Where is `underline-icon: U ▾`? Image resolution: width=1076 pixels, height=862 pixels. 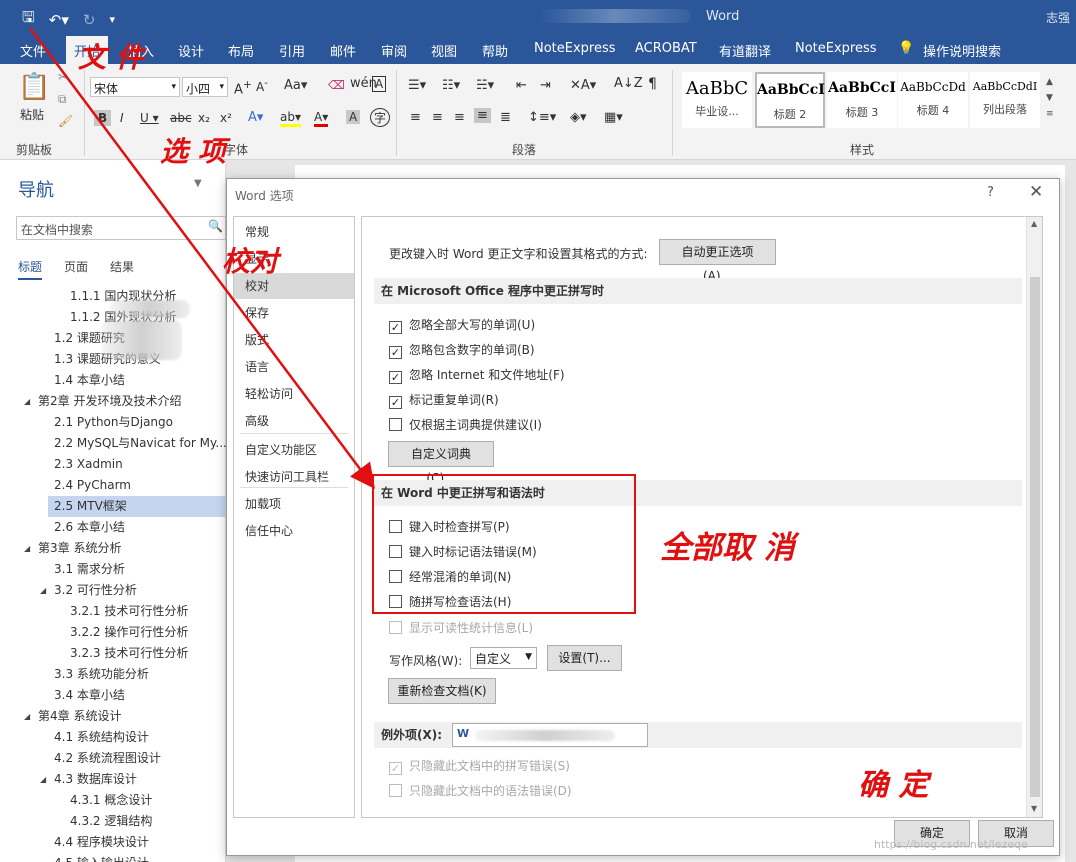
underline-icon: U ▾ is located at coordinates (149, 118).